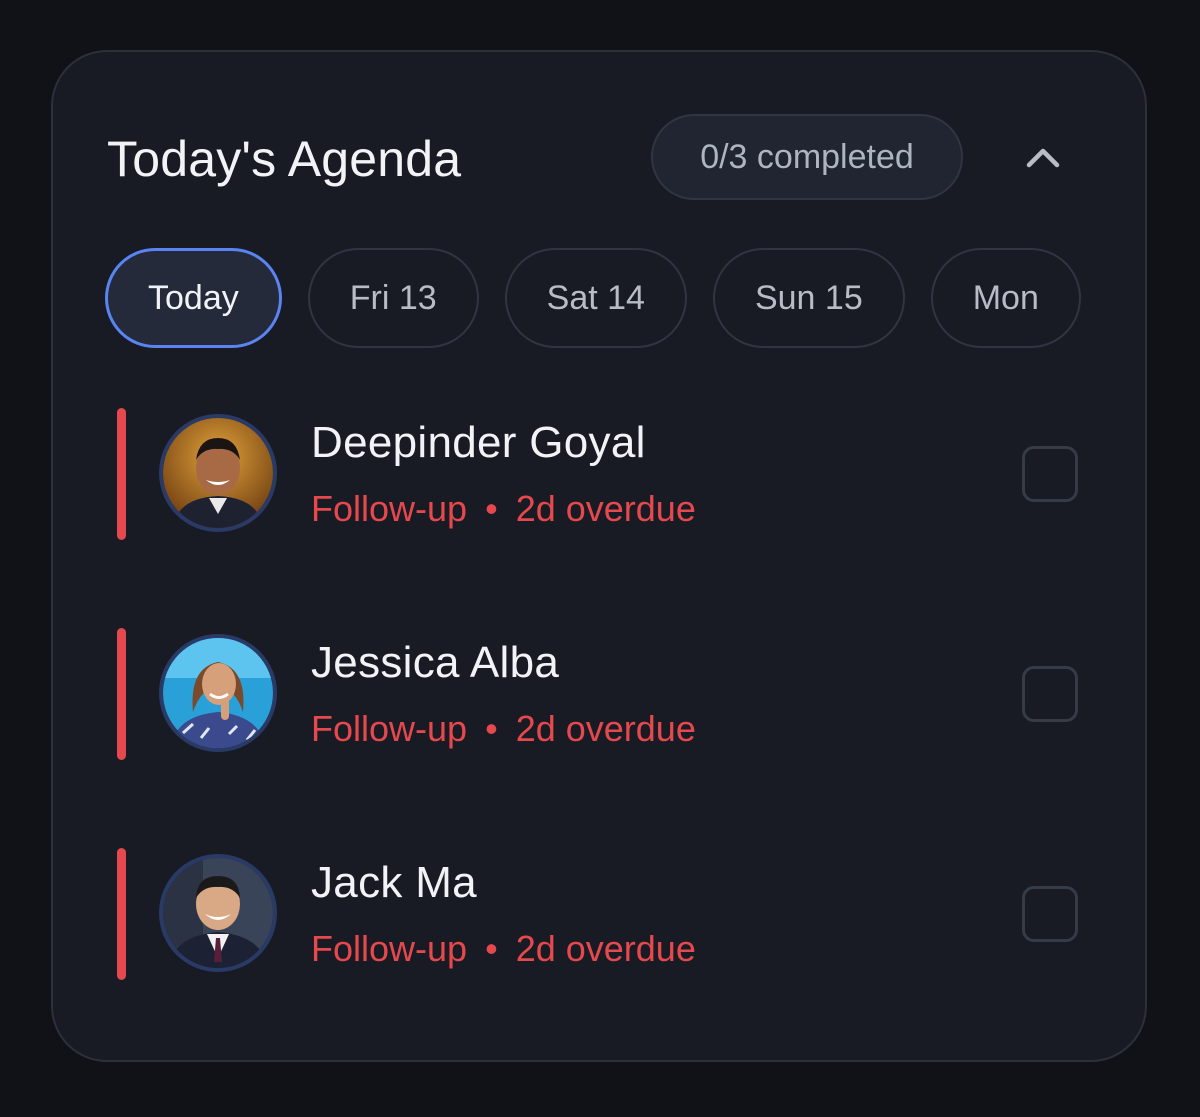 The image size is (1200, 1117). What do you see at coordinates (807, 157) in the screenshot?
I see `completion-badge: 0/3 completed` at bounding box center [807, 157].